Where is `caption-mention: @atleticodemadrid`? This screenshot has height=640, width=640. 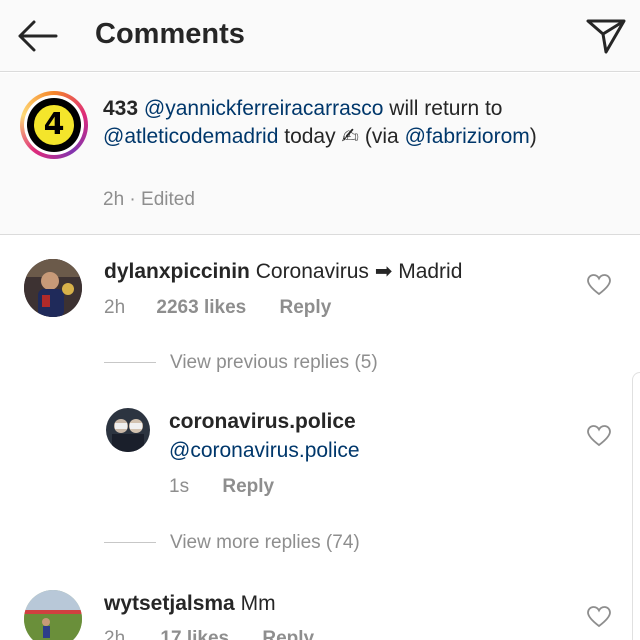
caption-mention: @atleticodemadrid is located at coordinates (190, 136).